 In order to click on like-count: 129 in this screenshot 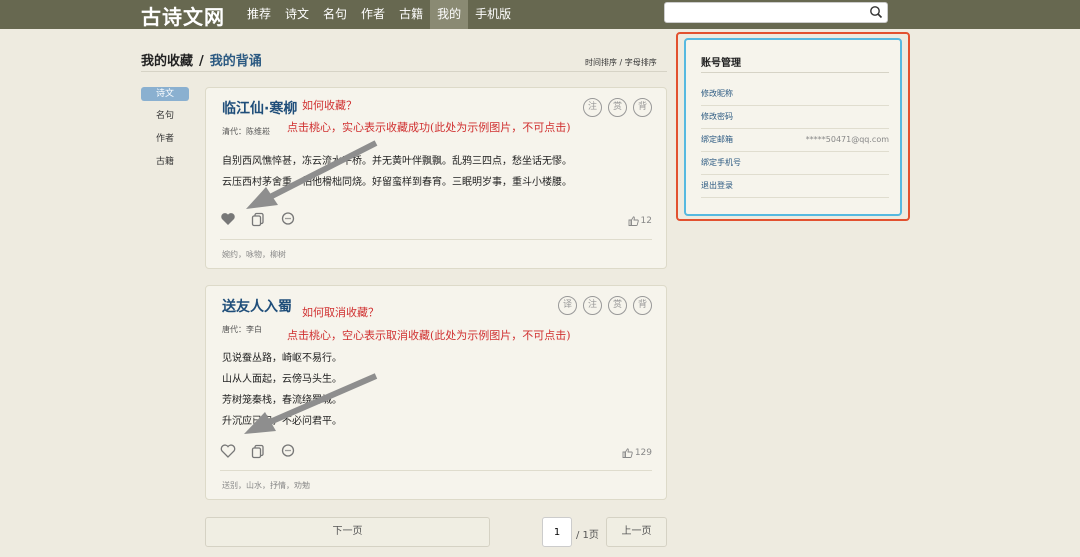, I will do `click(637, 453)`.